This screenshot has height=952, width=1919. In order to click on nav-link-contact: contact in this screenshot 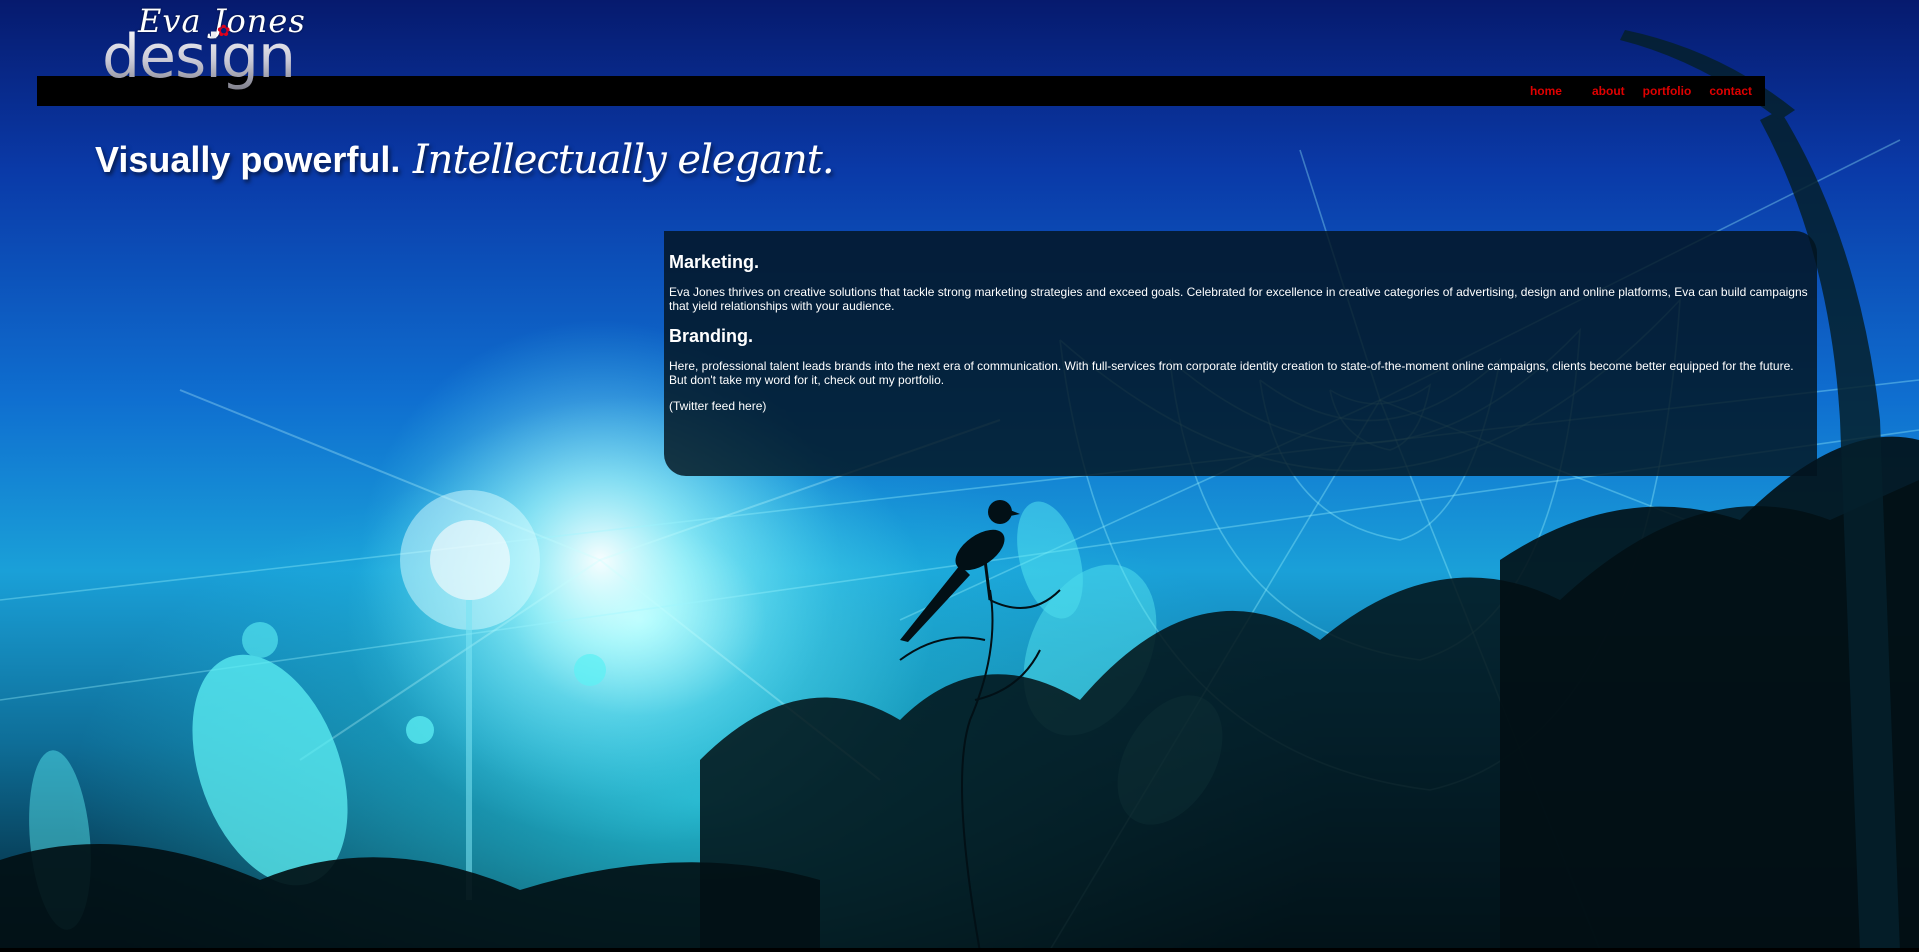, I will do `click(1730, 91)`.